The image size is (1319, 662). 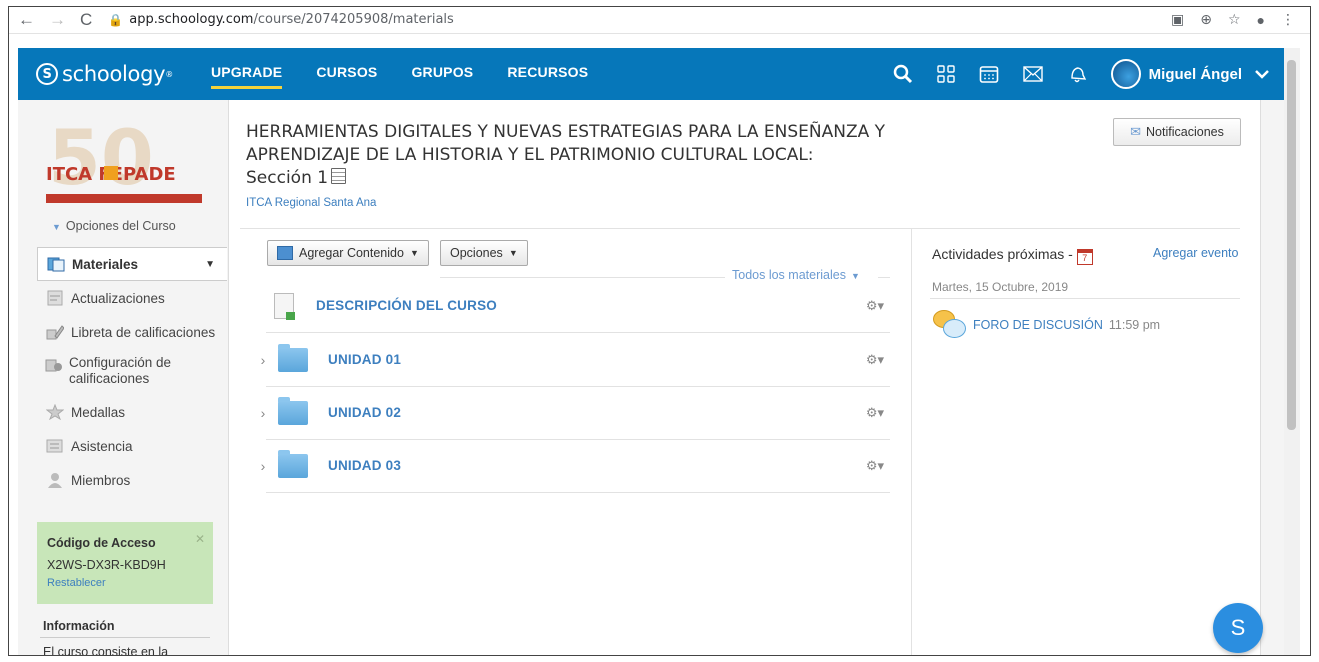 I want to click on sidebar-item-label: Configuración de calificaciones, so click(x=120, y=370).